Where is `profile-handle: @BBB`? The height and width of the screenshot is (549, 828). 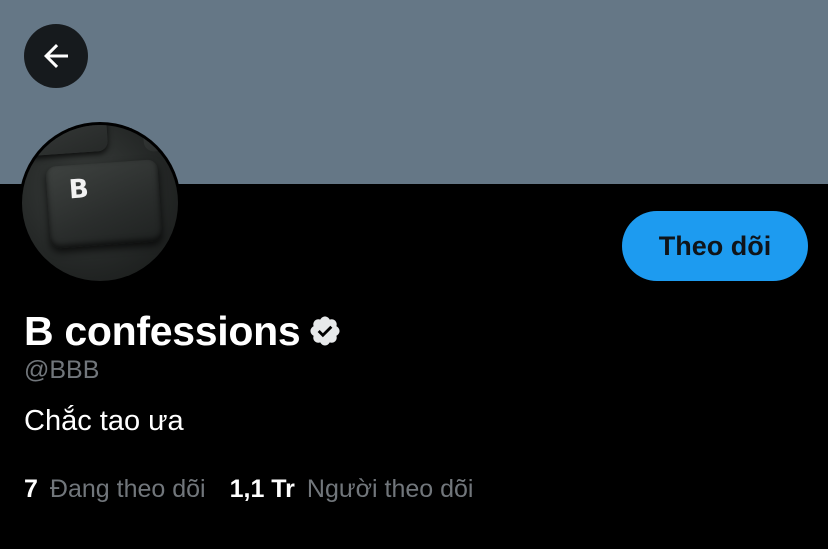 profile-handle: @BBB is located at coordinates (62, 370).